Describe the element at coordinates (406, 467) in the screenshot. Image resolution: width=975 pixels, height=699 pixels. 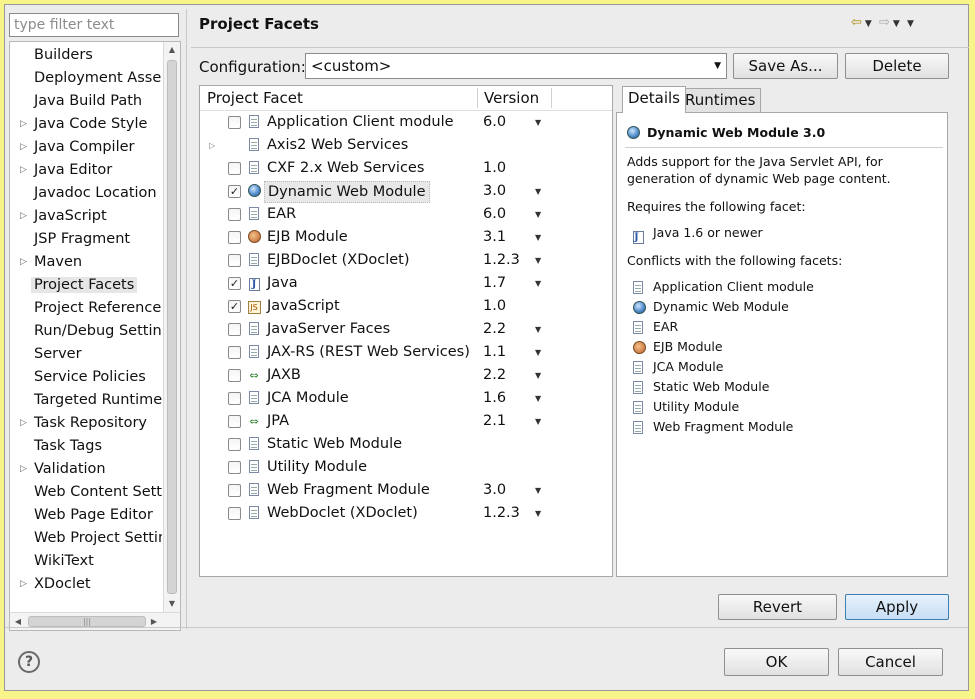
I see `facet-row: Utility Module` at that location.